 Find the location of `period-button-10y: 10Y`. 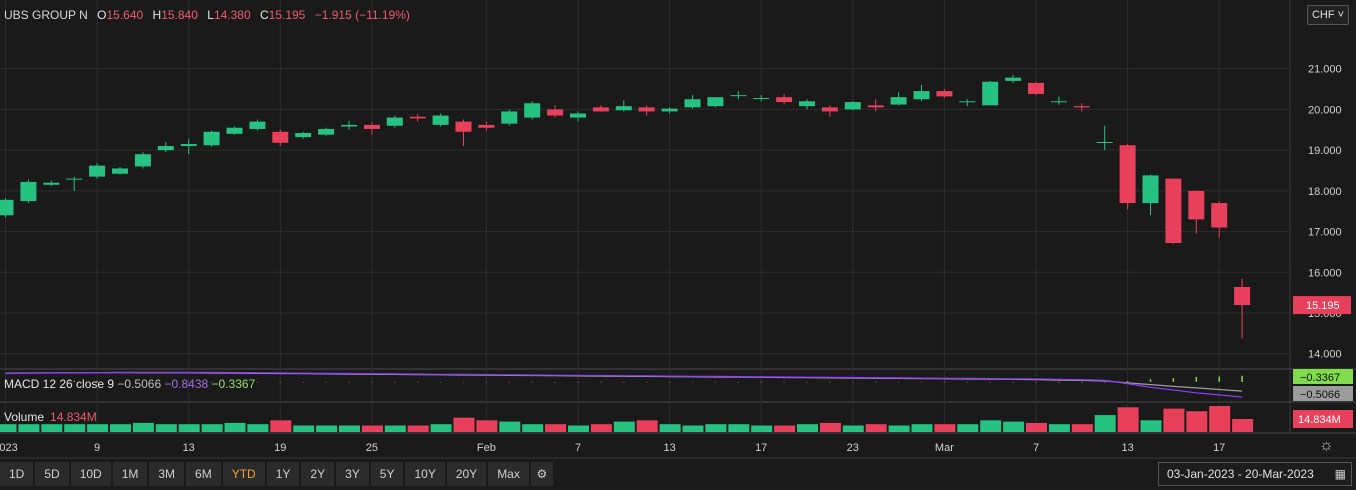

period-button-10y: 10Y is located at coordinates (425, 474).